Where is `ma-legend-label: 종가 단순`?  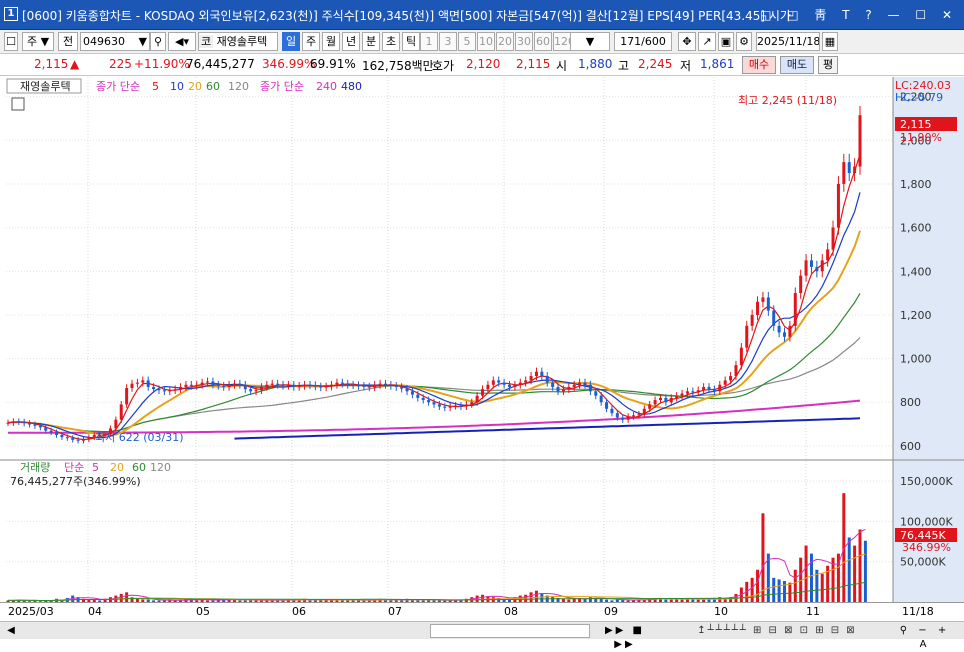 ma-legend-label: 종가 단순 is located at coordinates (118, 86).